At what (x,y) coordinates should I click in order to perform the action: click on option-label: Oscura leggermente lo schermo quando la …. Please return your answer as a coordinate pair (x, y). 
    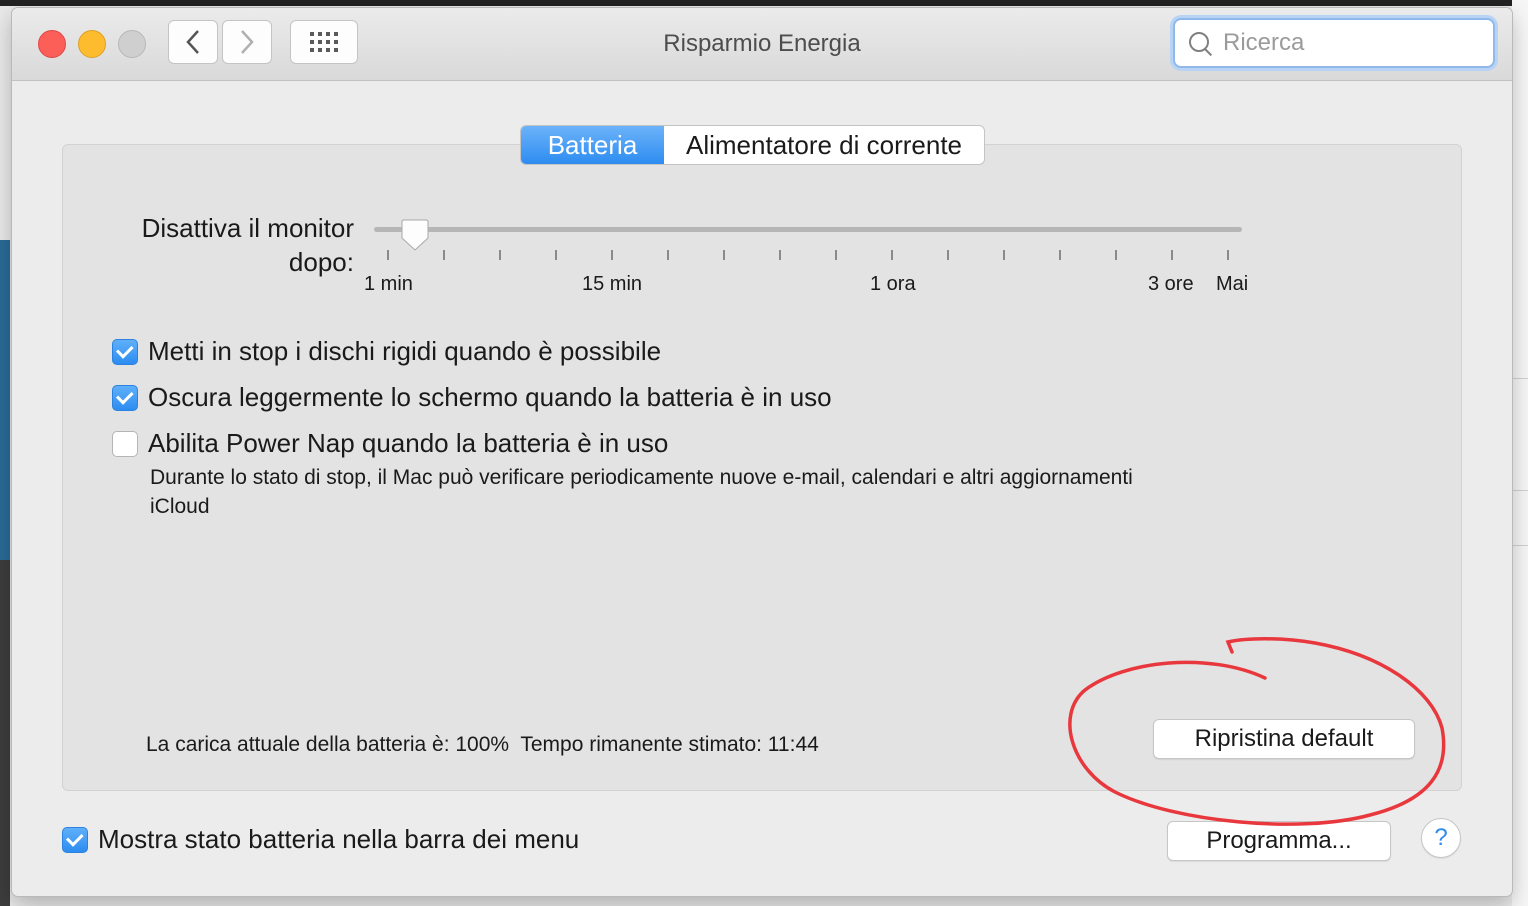
    Looking at the image, I should click on (490, 397).